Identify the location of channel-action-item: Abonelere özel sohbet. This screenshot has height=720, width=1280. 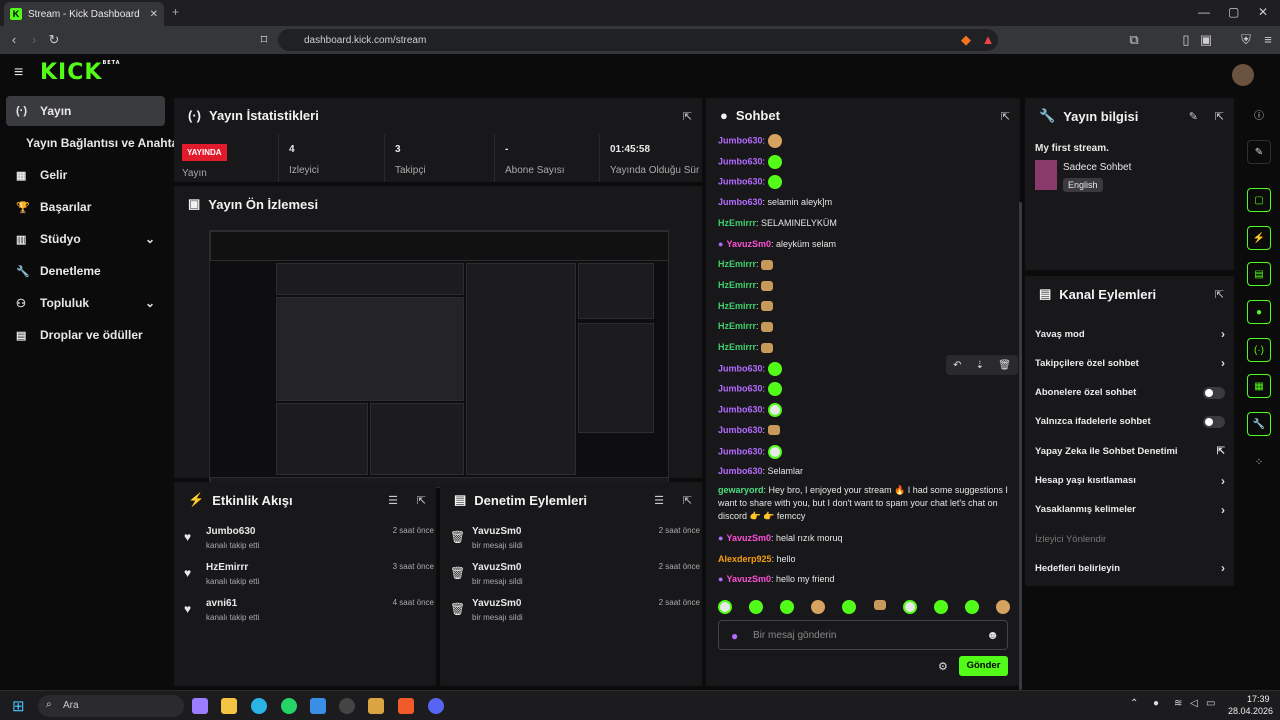
(1130, 393).